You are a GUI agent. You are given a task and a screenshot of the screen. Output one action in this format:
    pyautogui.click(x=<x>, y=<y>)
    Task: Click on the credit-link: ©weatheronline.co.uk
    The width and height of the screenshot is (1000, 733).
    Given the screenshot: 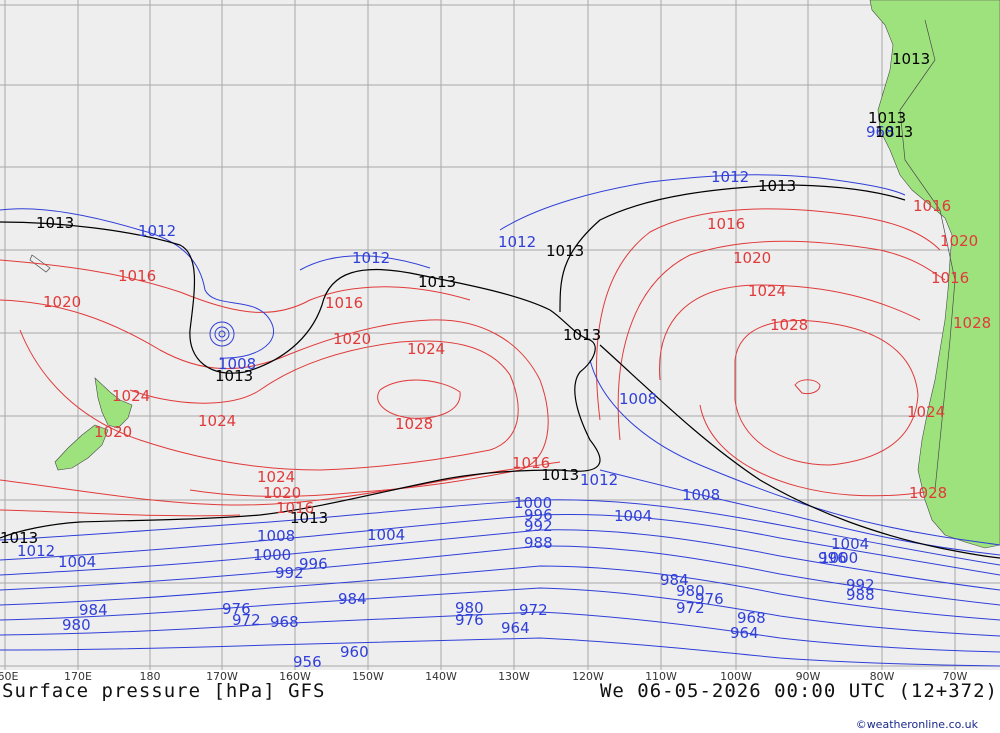 What is the action you would take?
    pyautogui.click(x=917, y=724)
    